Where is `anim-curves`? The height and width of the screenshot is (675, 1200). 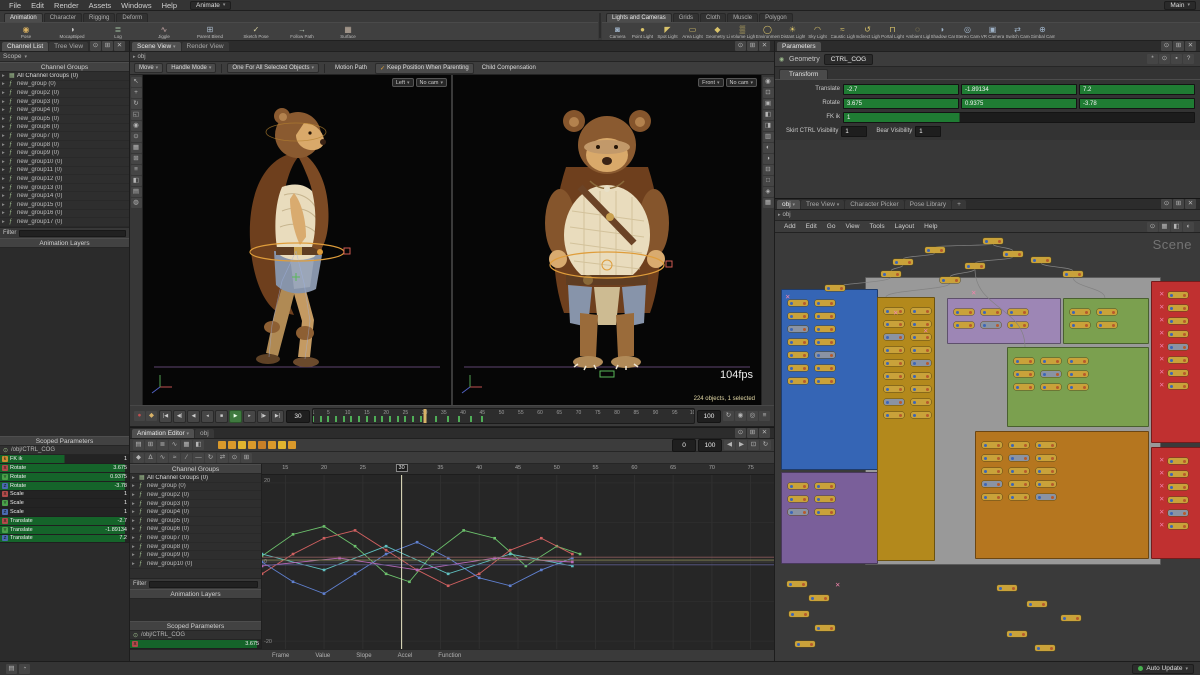
anim-curves is located at coordinates (518, 562).